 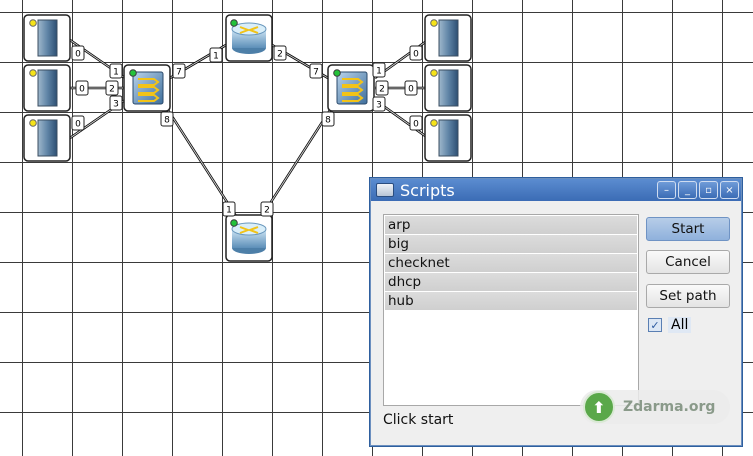 What do you see at coordinates (669, 407) in the screenshot?
I see `watermark-text: Zdarma.org` at bounding box center [669, 407].